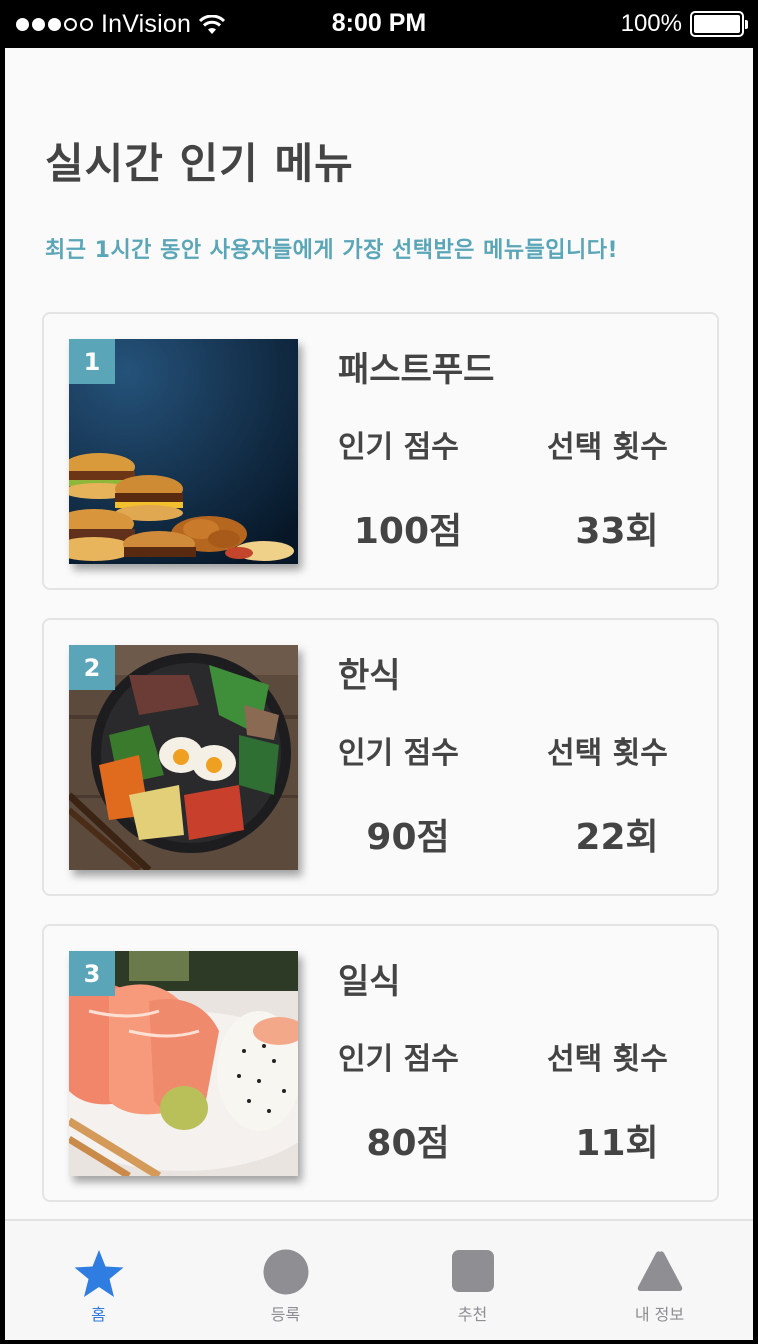 This screenshot has width=758, height=1344. Describe the element at coordinates (369, 676) in the screenshot. I see `menu-name: 한식` at that location.